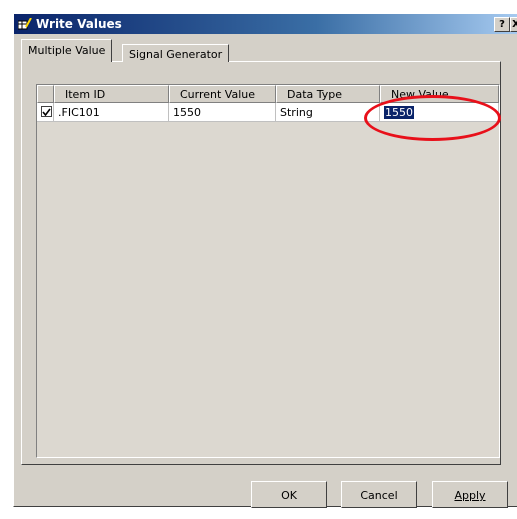 This screenshot has height=519, width=517. What do you see at coordinates (265, 24) in the screenshot?
I see `title-bar: Write Values ? X` at bounding box center [265, 24].